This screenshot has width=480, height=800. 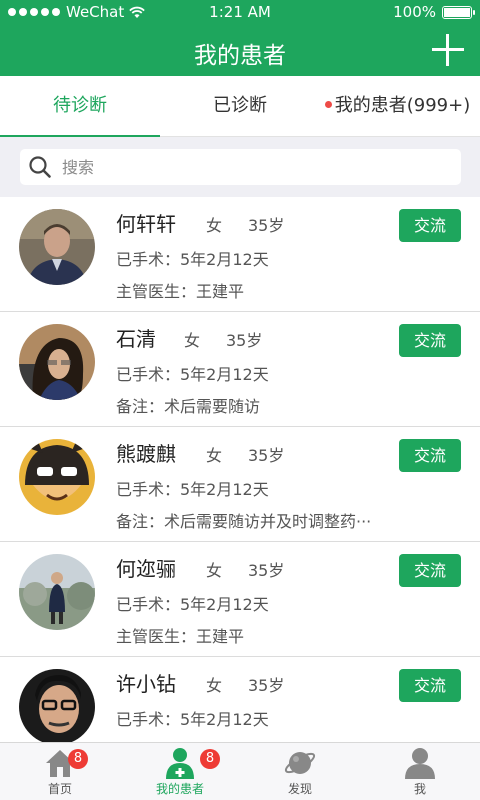 I want to click on nav-bar: 我的患者, so click(x=240, y=50).